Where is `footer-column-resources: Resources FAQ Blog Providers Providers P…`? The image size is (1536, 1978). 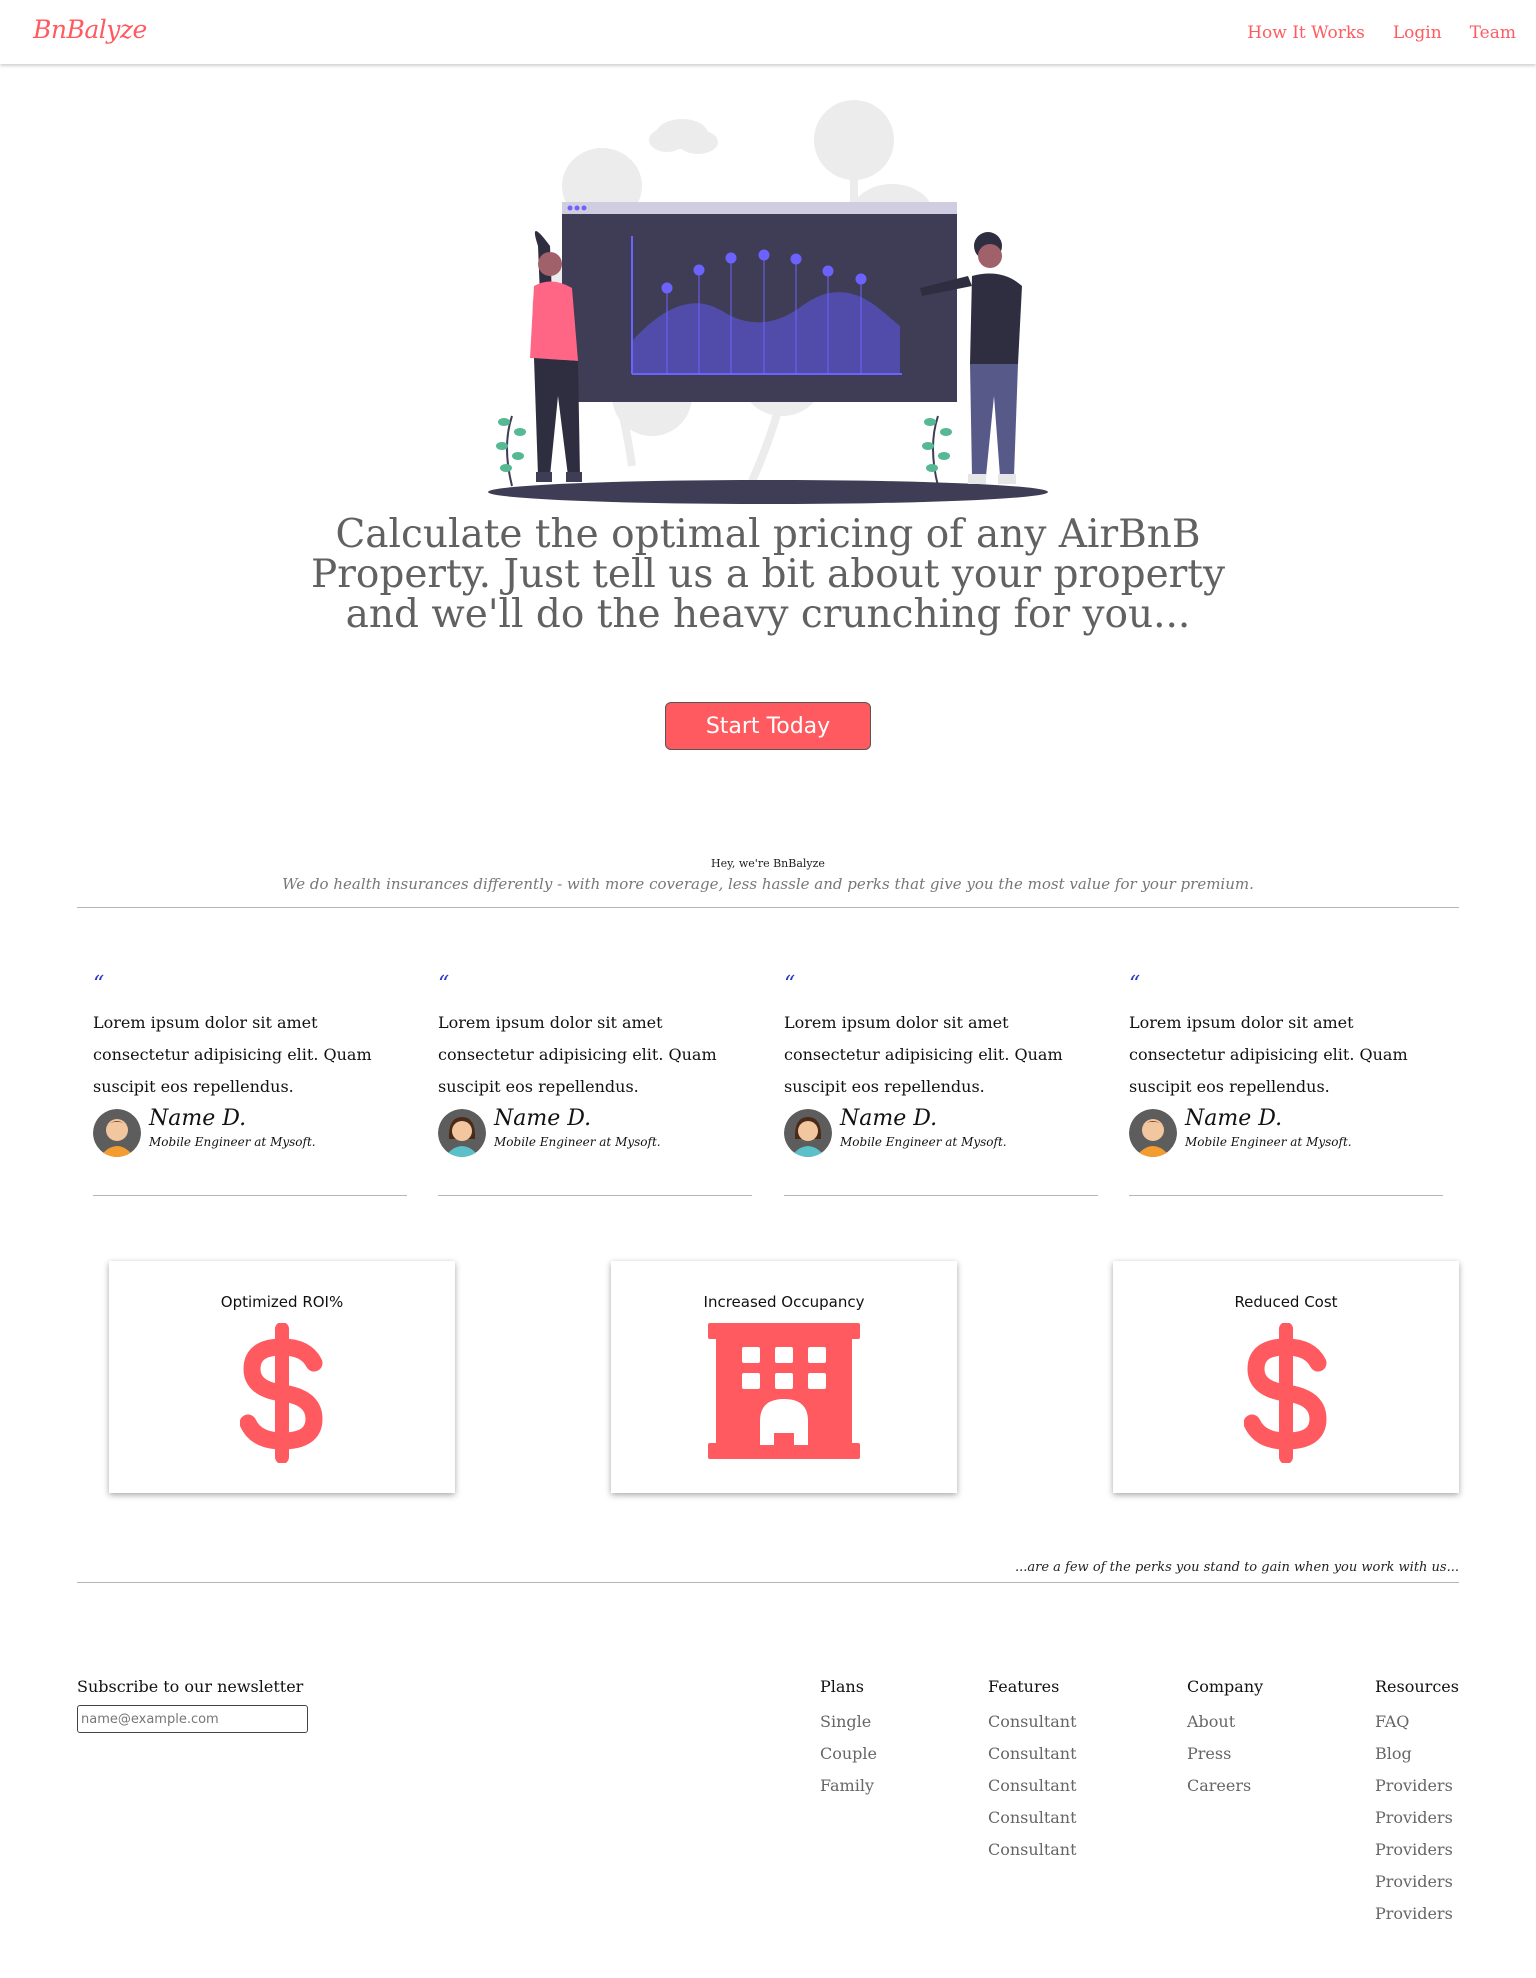
footer-column-resources: Resources FAQ Blog Providers Providers P… is located at coordinates (1417, 1803).